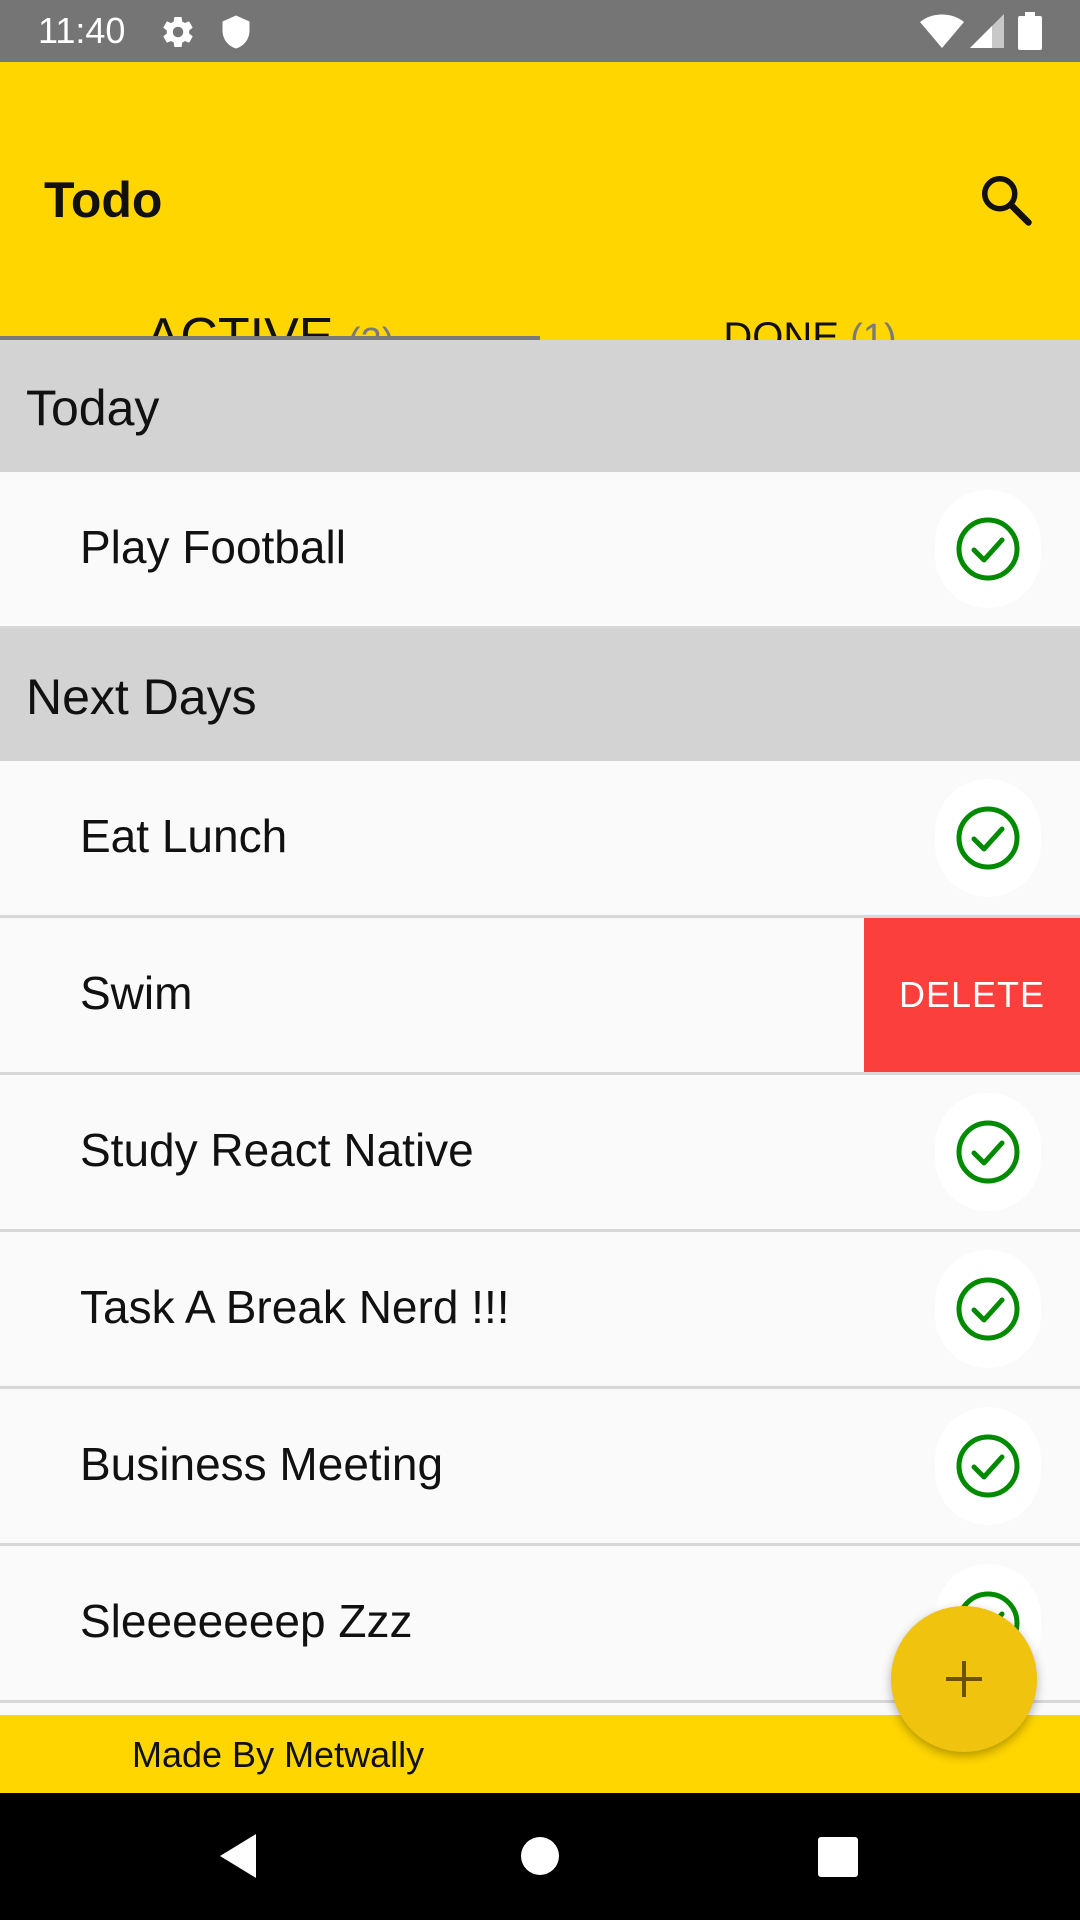 The height and width of the screenshot is (1920, 1080). What do you see at coordinates (236, 32) in the screenshot?
I see `shield-icon` at bounding box center [236, 32].